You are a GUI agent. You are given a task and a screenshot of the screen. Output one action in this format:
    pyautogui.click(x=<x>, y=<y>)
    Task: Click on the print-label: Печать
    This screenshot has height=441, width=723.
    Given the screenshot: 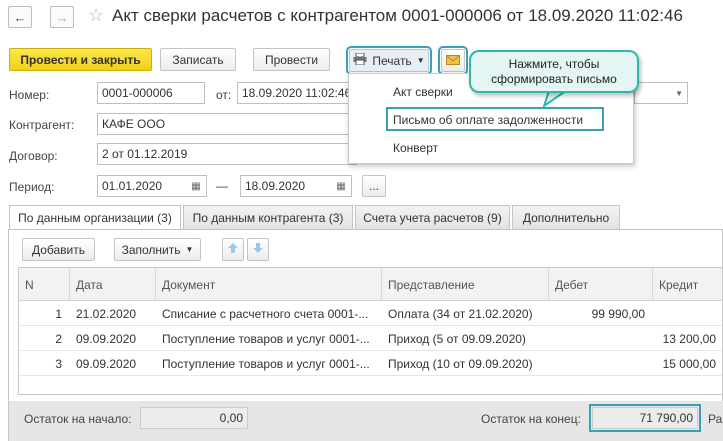 What is the action you would take?
    pyautogui.click(x=392, y=60)
    